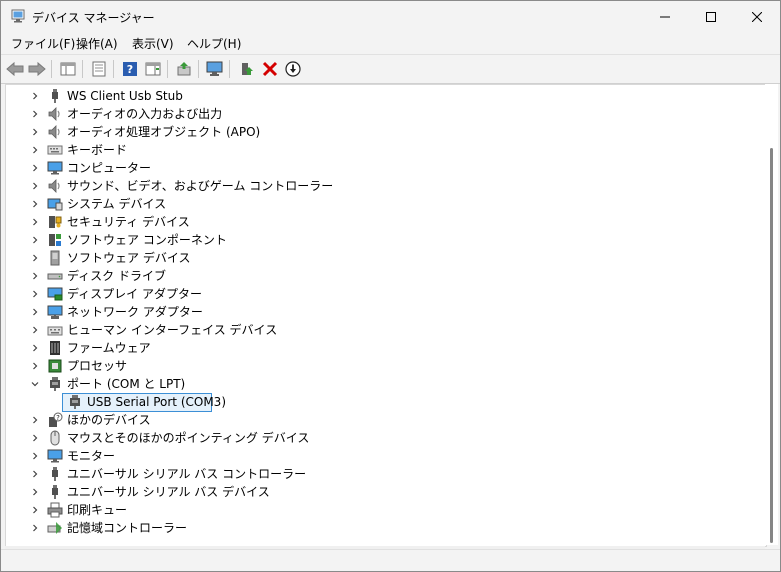 Image resolution: width=781 pixels, height=572 pixels. I want to click on tree-category-item: オーディオ処理オブジェクト (APO), so click(386, 132).